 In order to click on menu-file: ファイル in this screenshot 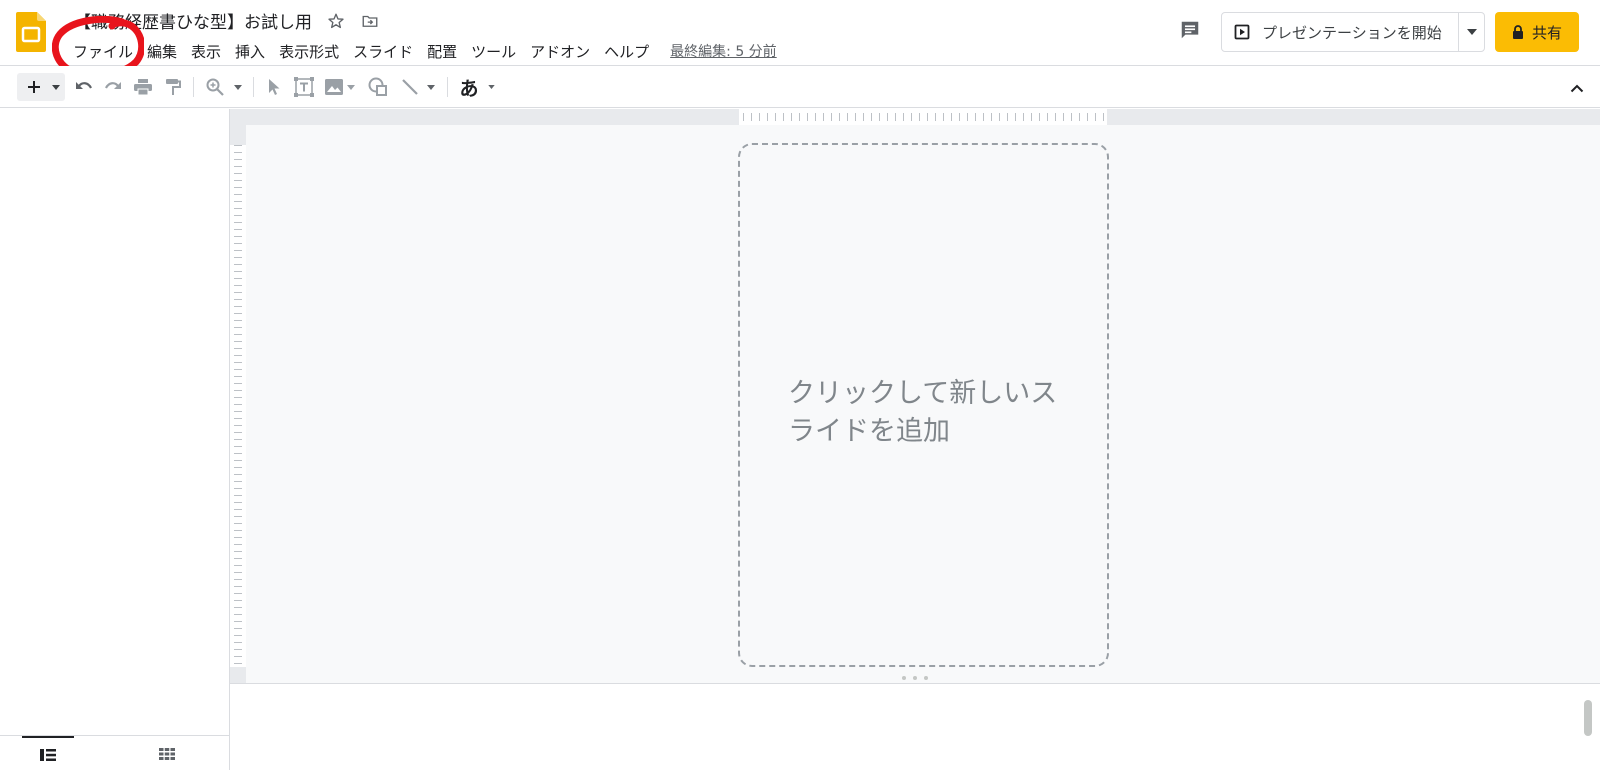, I will do `click(103, 51)`.